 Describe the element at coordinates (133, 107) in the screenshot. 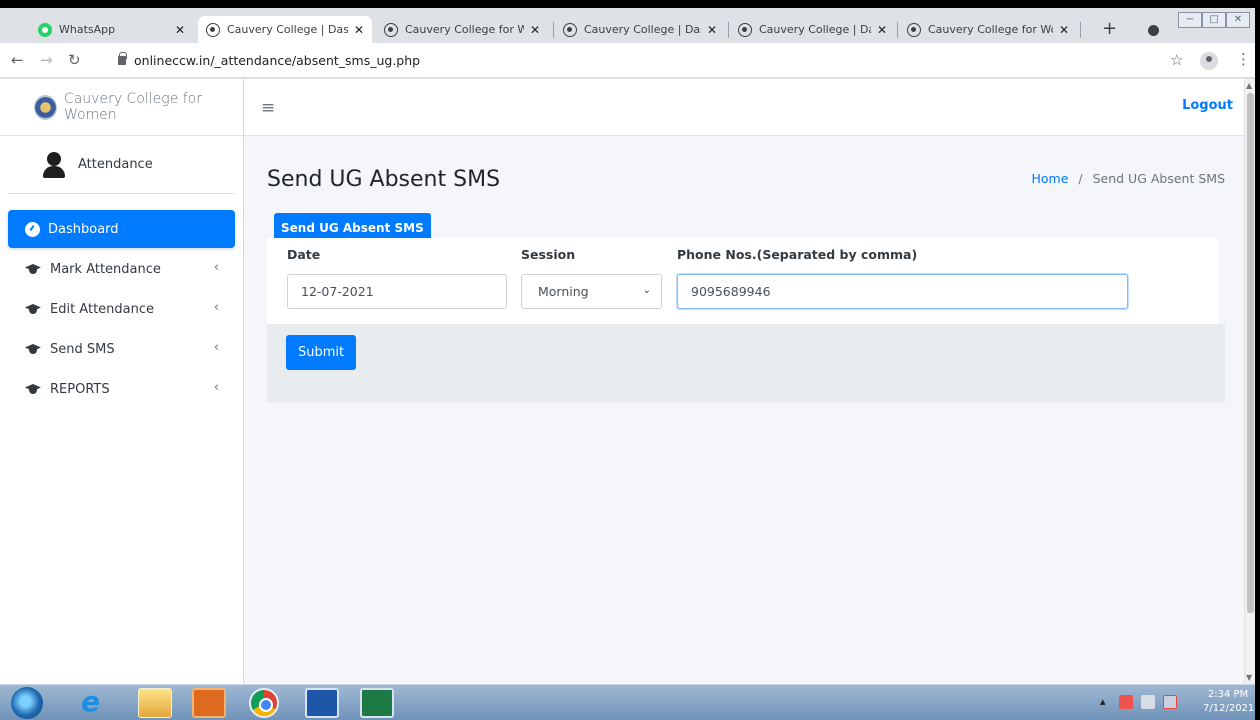

I see `brand-text: Cauvery College for Women` at that location.